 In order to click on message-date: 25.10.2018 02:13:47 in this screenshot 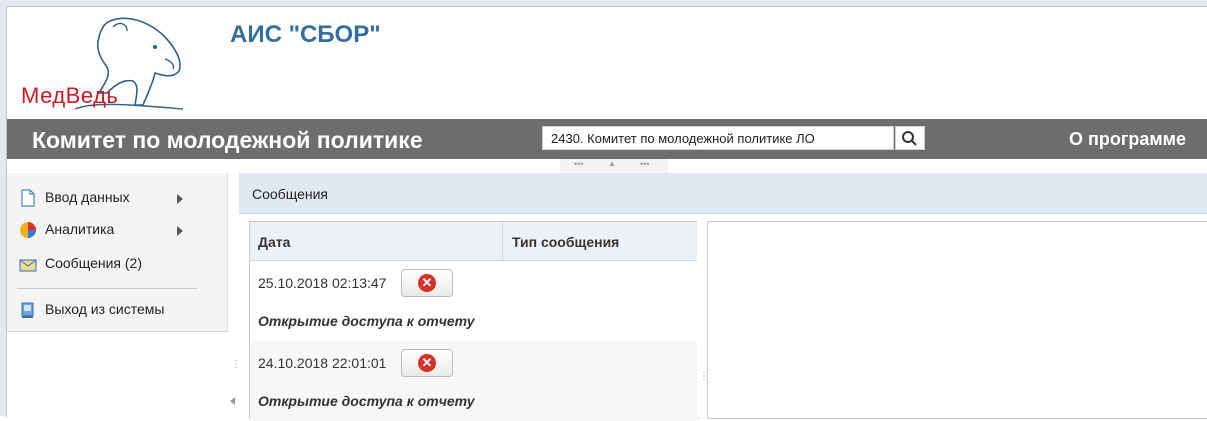, I will do `click(322, 283)`.